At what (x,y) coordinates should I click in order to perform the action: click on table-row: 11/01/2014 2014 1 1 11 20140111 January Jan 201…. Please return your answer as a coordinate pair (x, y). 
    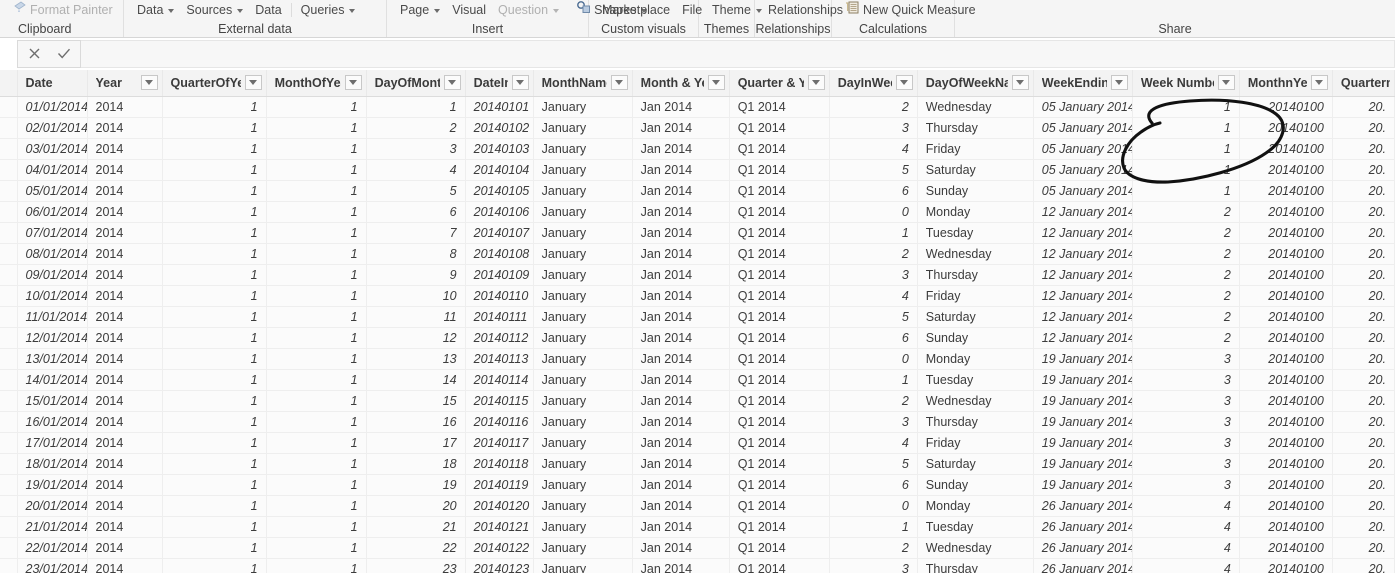
    Looking at the image, I should click on (697, 317).